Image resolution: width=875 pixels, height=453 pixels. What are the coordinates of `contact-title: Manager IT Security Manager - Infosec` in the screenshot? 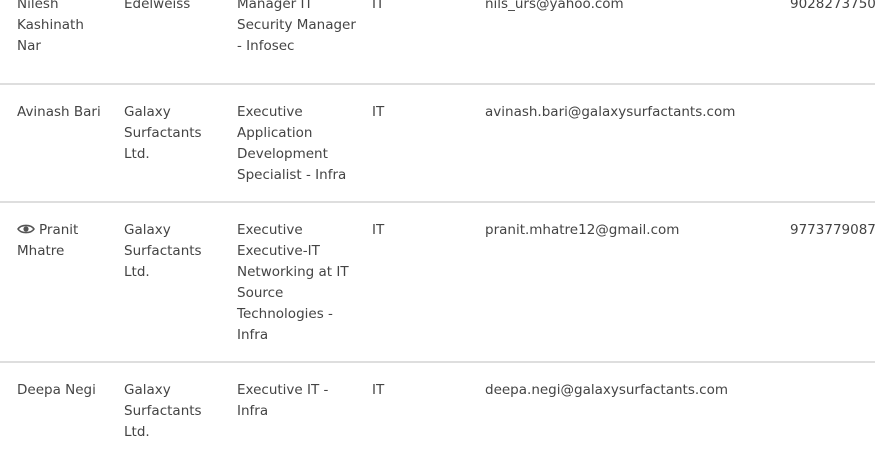 It's located at (296, 27).